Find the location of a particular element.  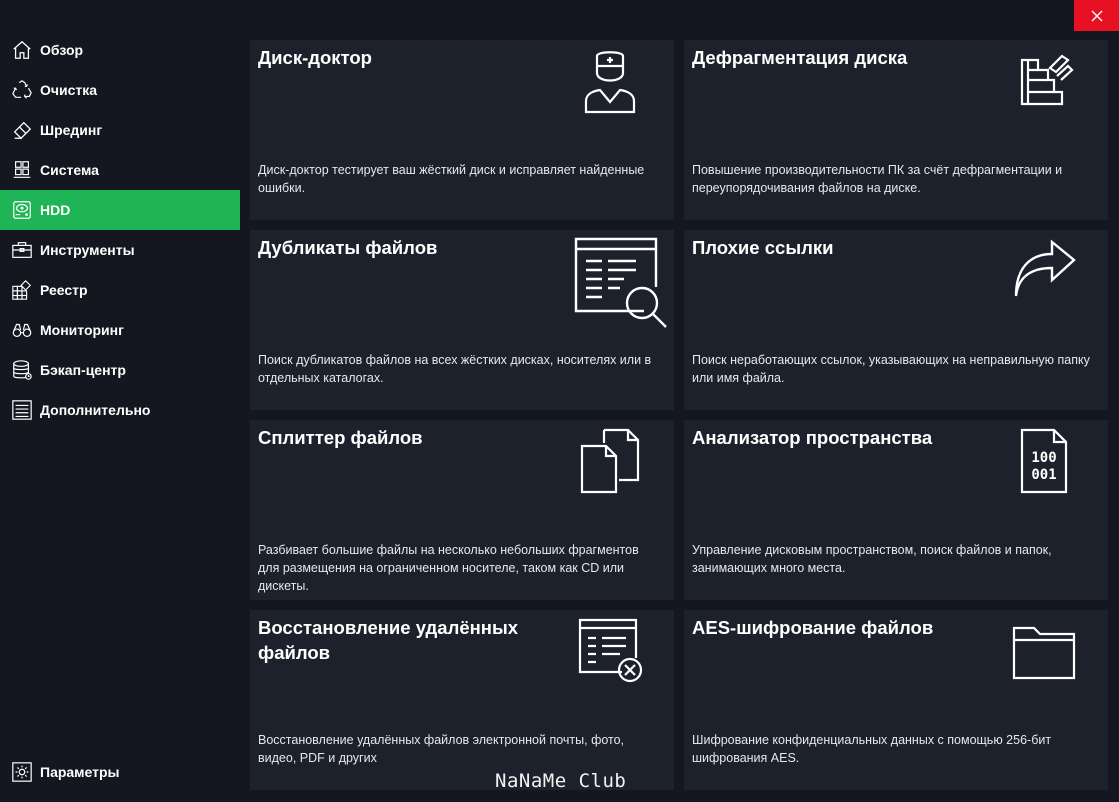

svg-text: 100 is located at coordinates (1043, 458).